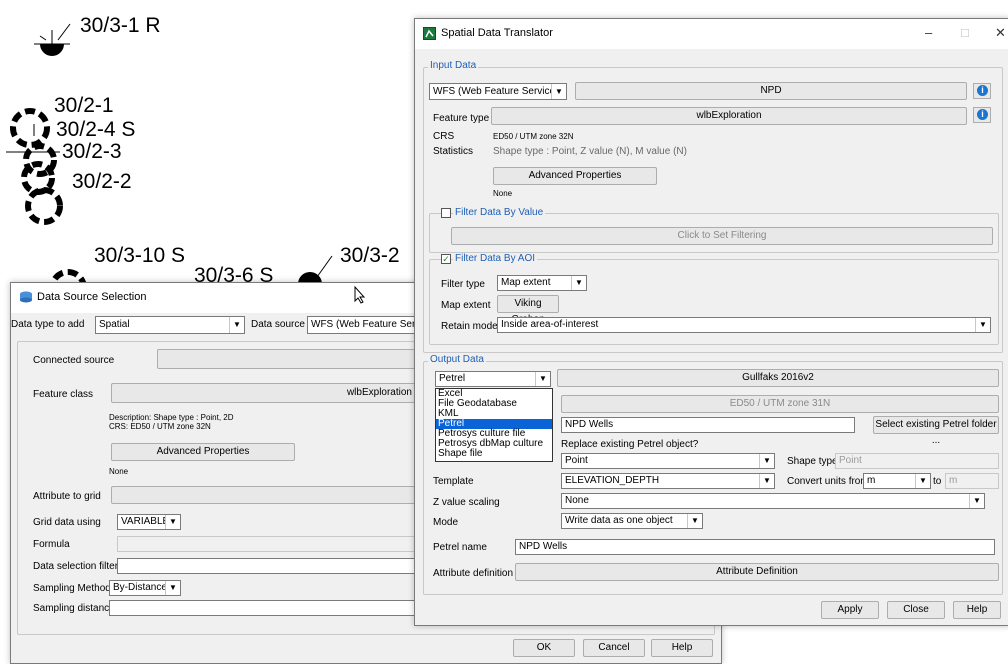  Describe the element at coordinates (444, 136) in the screenshot. I see `crs-label: CRS` at that location.